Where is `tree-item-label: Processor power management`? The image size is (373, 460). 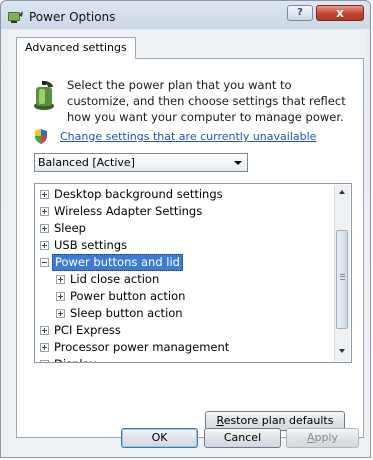 tree-item-label: Processor power management is located at coordinates (142, 347).